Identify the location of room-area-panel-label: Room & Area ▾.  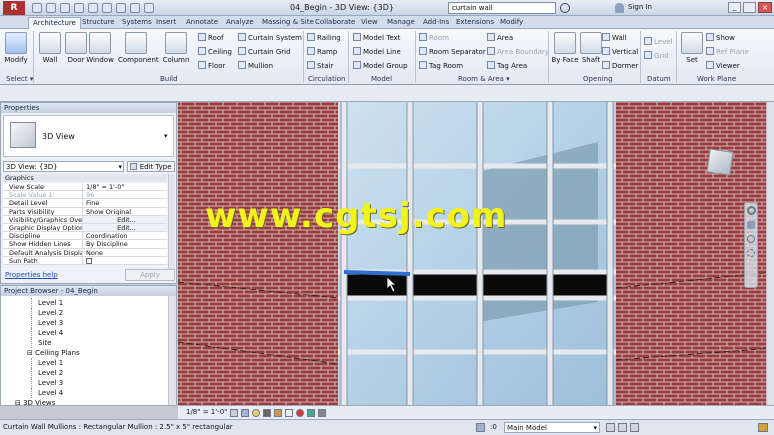
(484, 79).